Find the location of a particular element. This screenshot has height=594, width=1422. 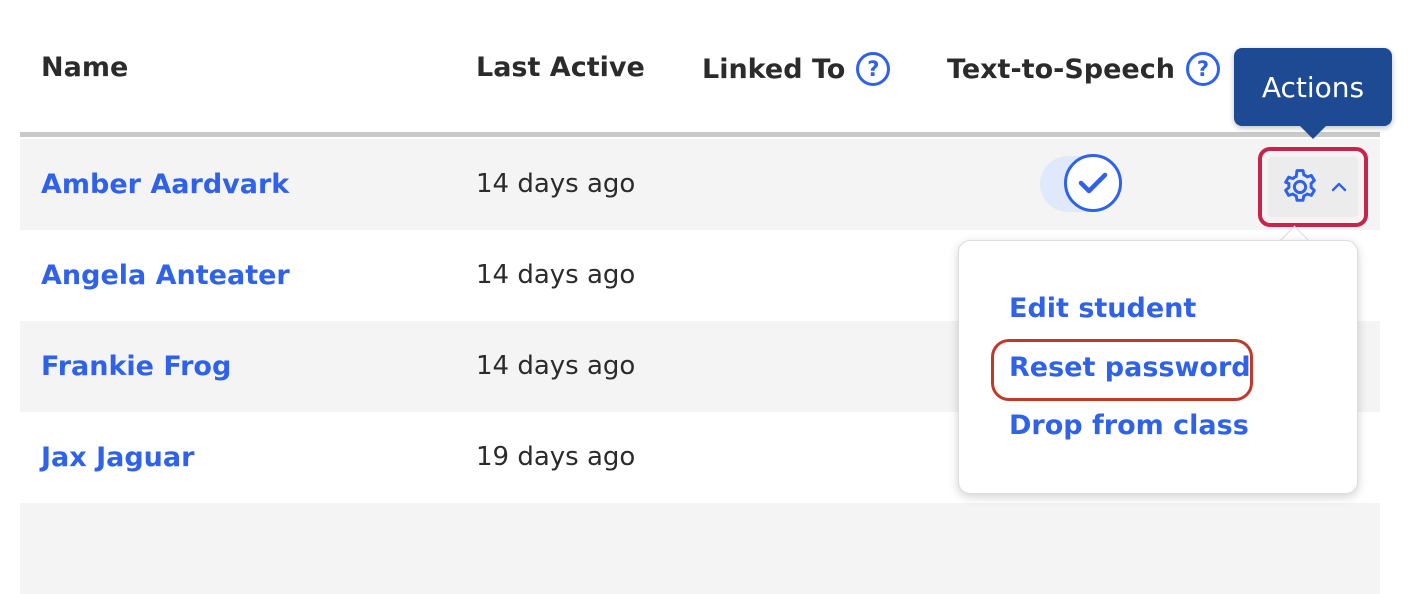

last-active-value: 19 days ago is located at coordinates (556, 457).